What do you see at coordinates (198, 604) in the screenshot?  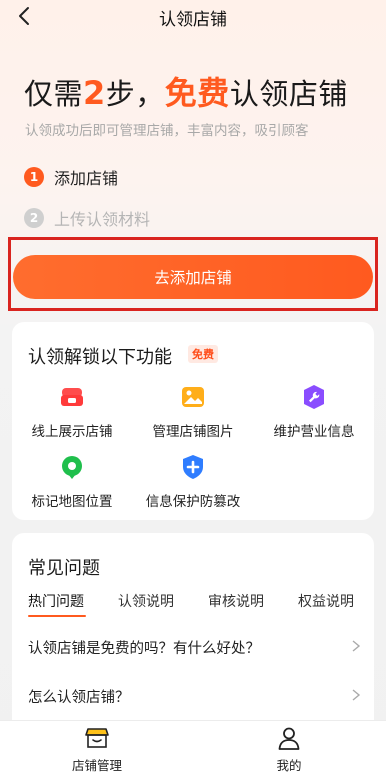 I see `faq-tabs: 热门问题 认领说明 审核说明 权益说明` at bounding box center [198, 604].